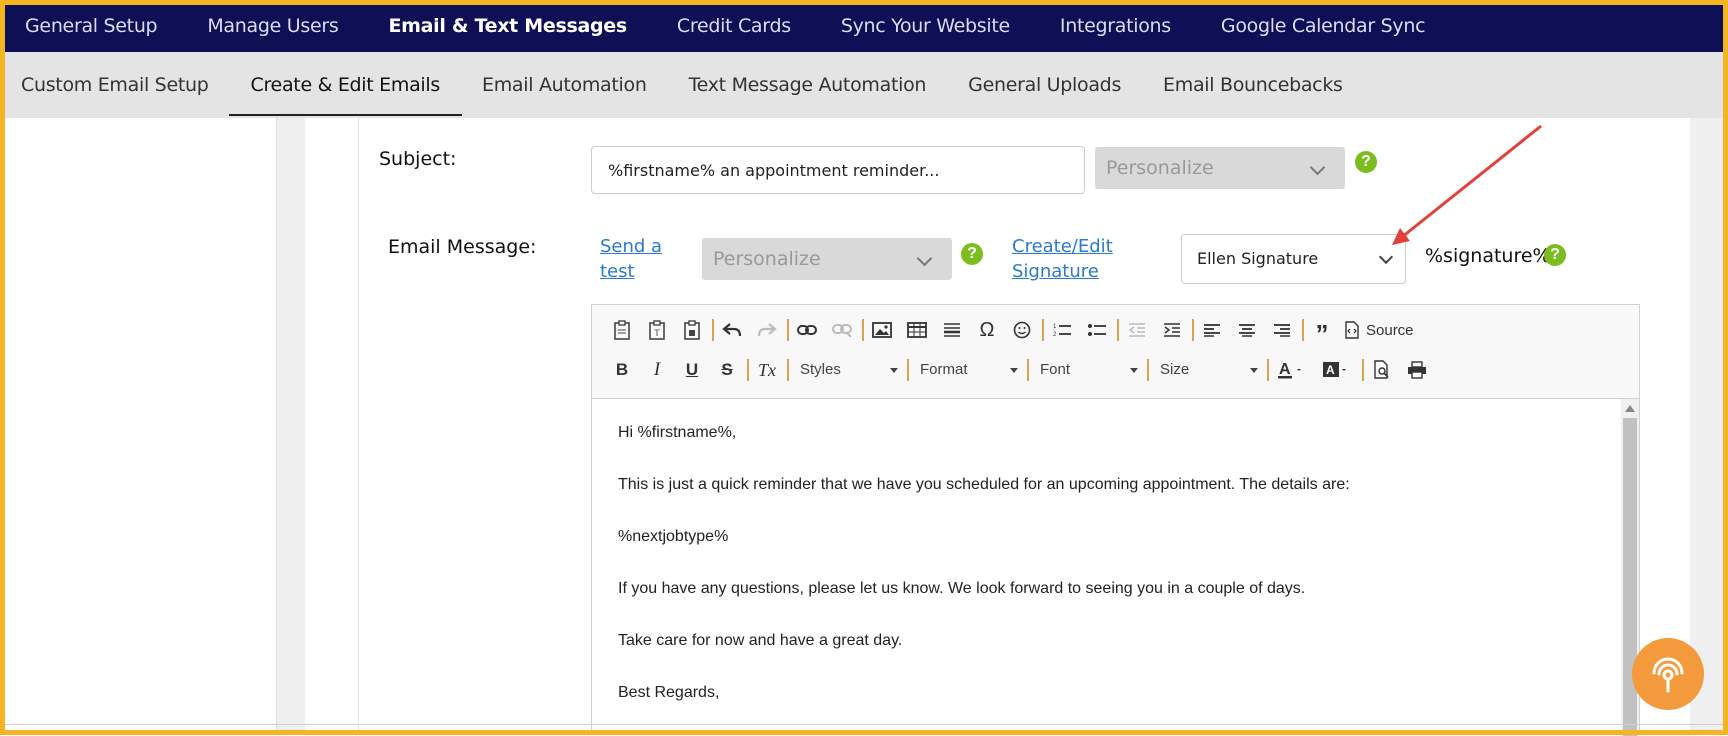 This screenshot has height=736, width=1728. I want to click on send-test-line2: test, so click(617, 271).